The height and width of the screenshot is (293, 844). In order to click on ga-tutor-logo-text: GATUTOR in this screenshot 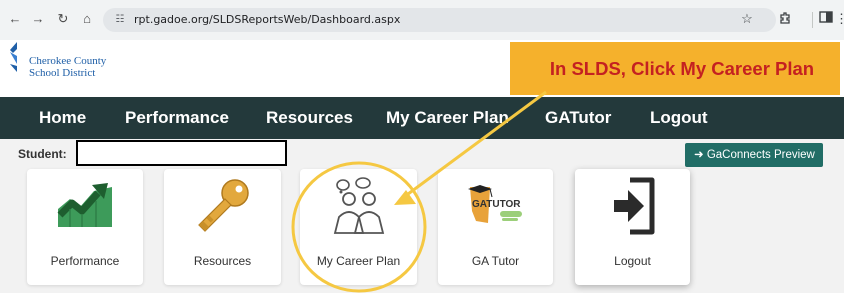, I will do `click(496, 204)`.